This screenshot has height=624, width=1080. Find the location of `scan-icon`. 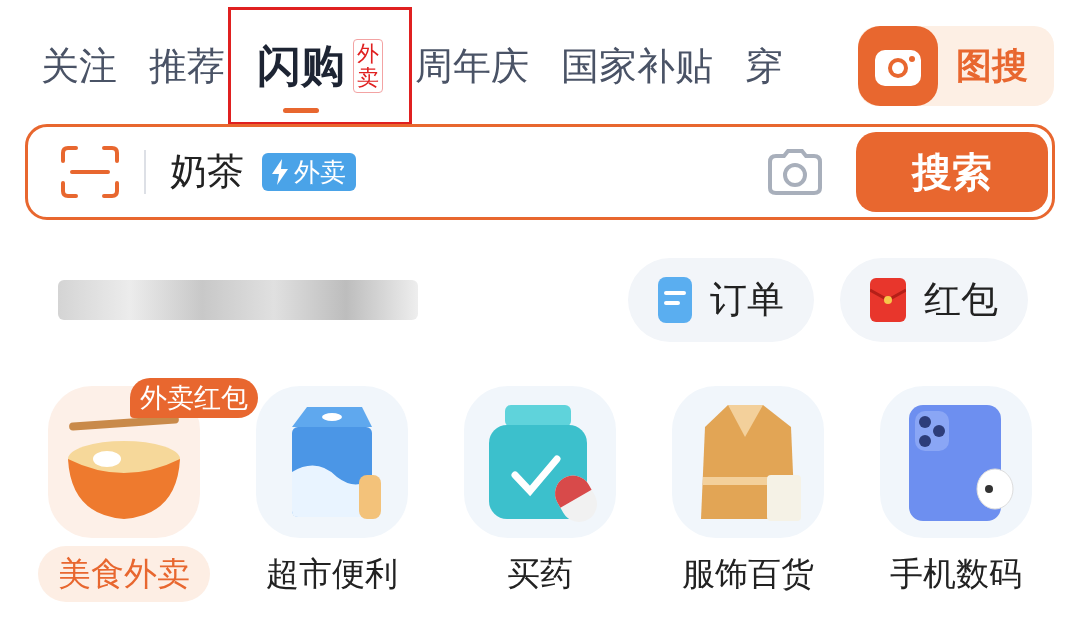

scan-icon is located at coordinates (90, 172).